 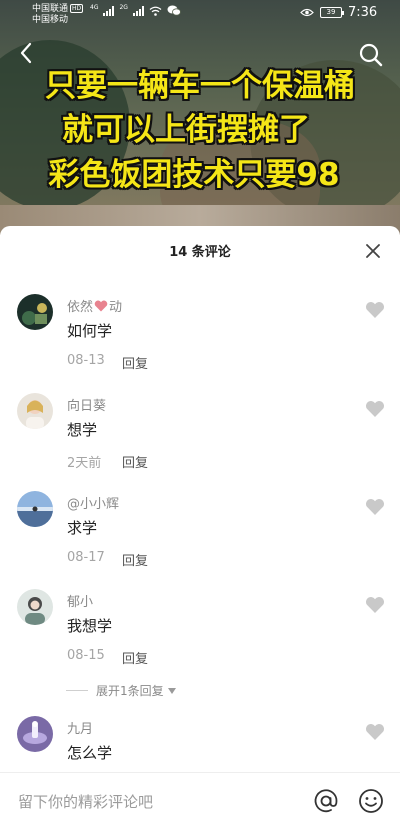 I want to click on comment-text: 求学, so click(x=82, y=528).